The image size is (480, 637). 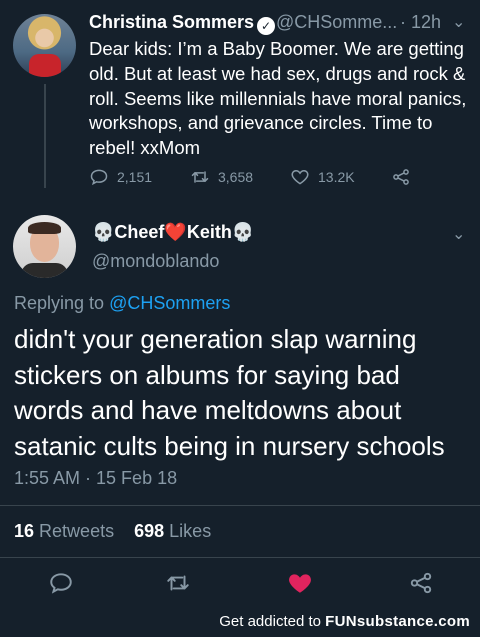 I want to click on parent-share-button, so click(x=401, y=177).